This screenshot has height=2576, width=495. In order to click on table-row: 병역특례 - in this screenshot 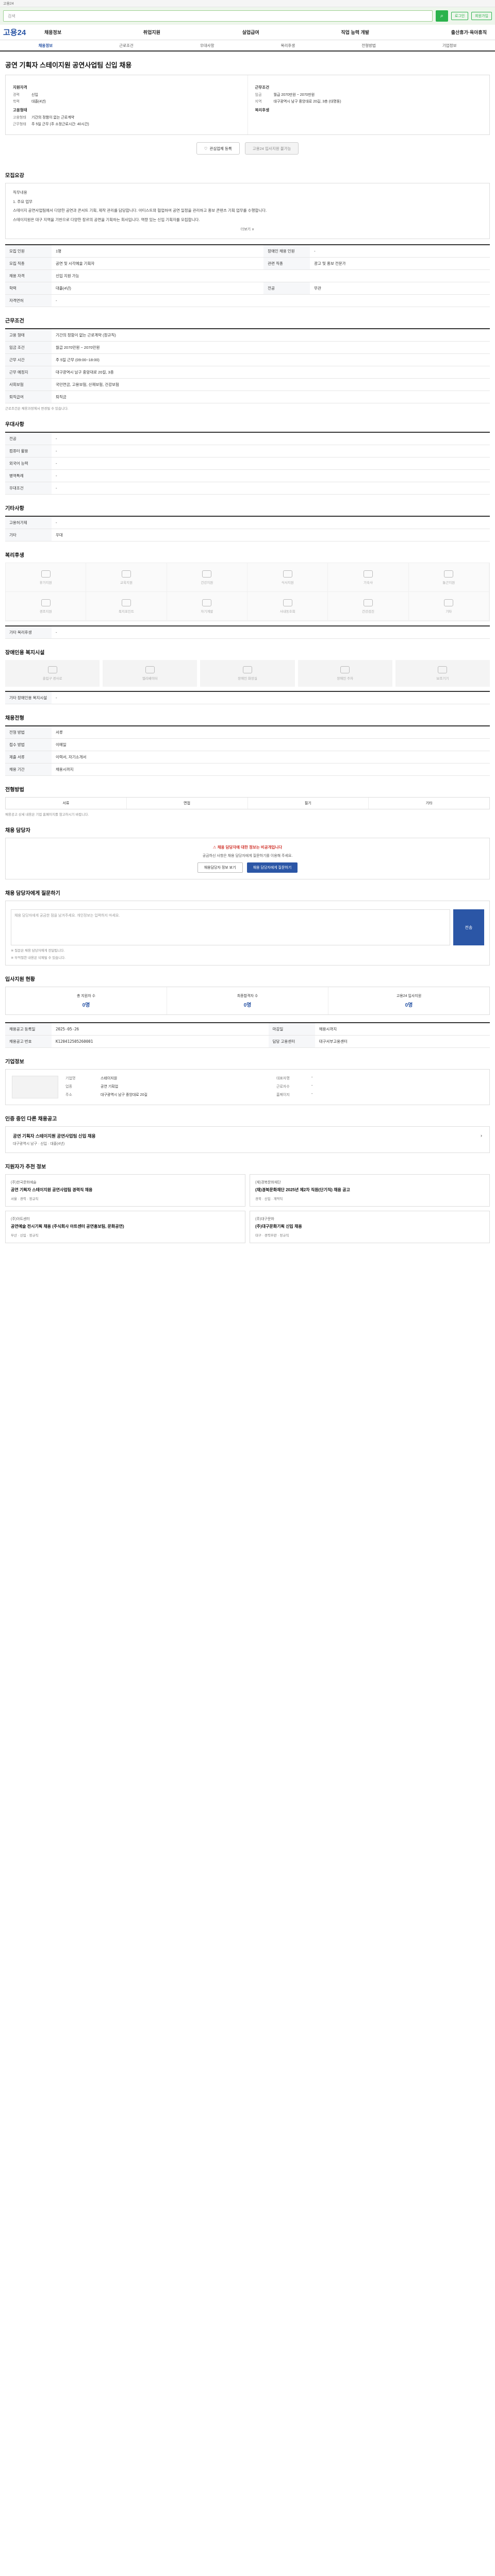, I will do `click(247, 476)`.